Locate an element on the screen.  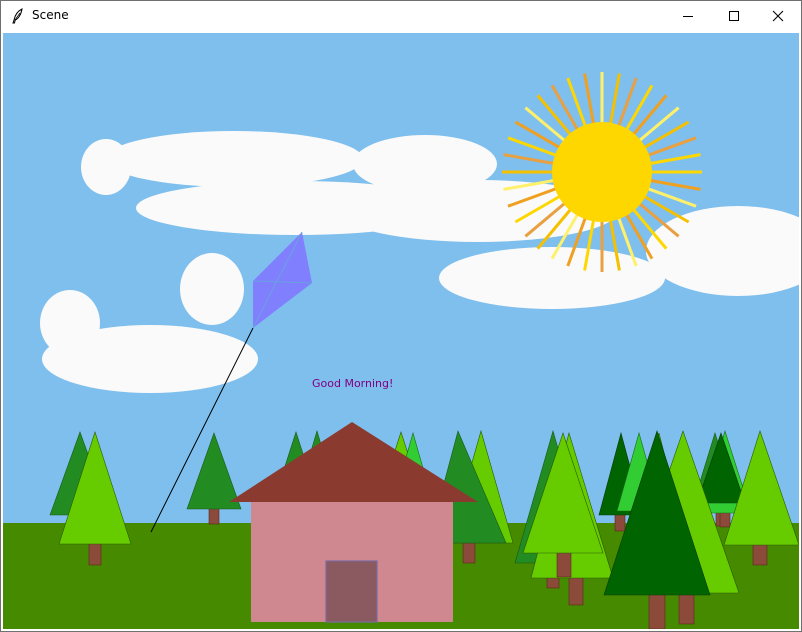
greeting-text: Good Morning! is located at coordinates (352, 383).